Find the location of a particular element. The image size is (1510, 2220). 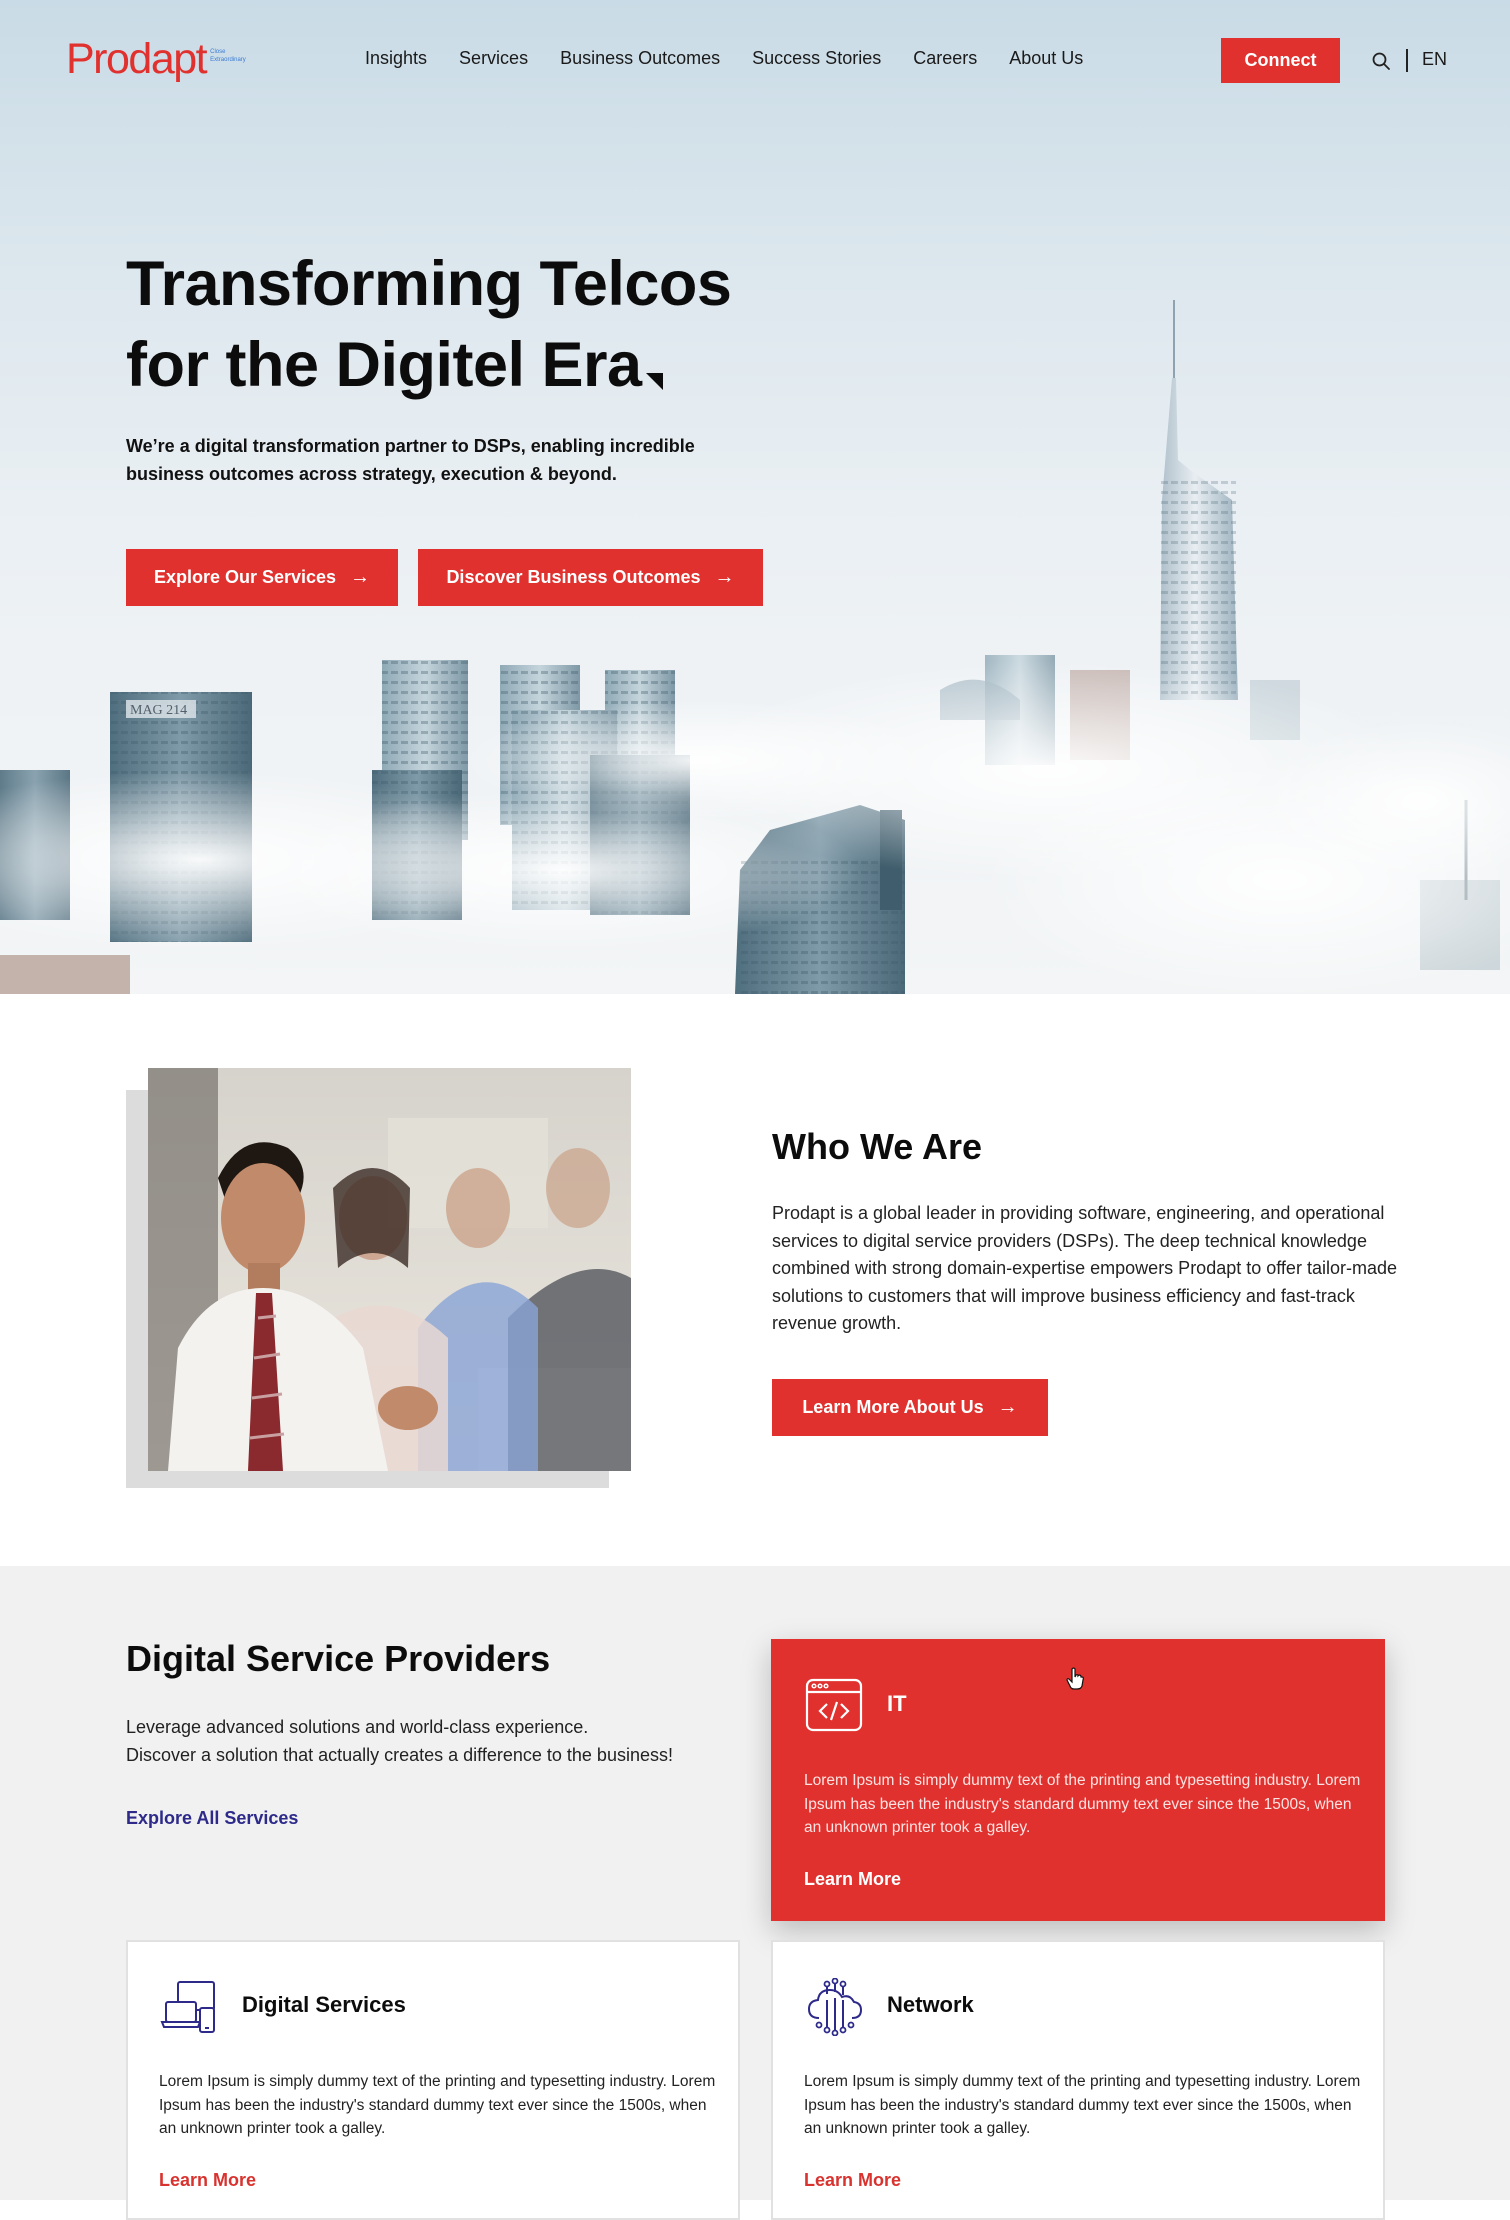

learn-more-about-button: Learn More About Us → is located at coordinates (910, 1407).